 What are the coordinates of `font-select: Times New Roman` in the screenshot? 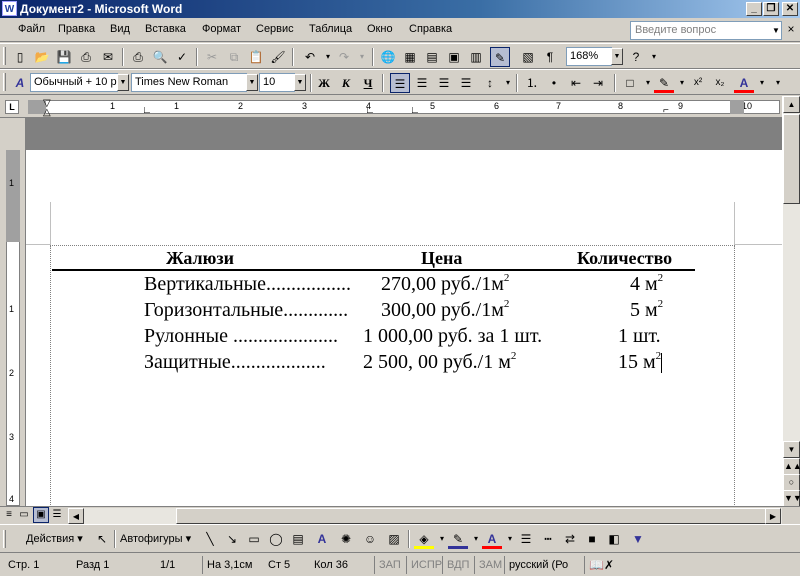 It's located at (189, 82).